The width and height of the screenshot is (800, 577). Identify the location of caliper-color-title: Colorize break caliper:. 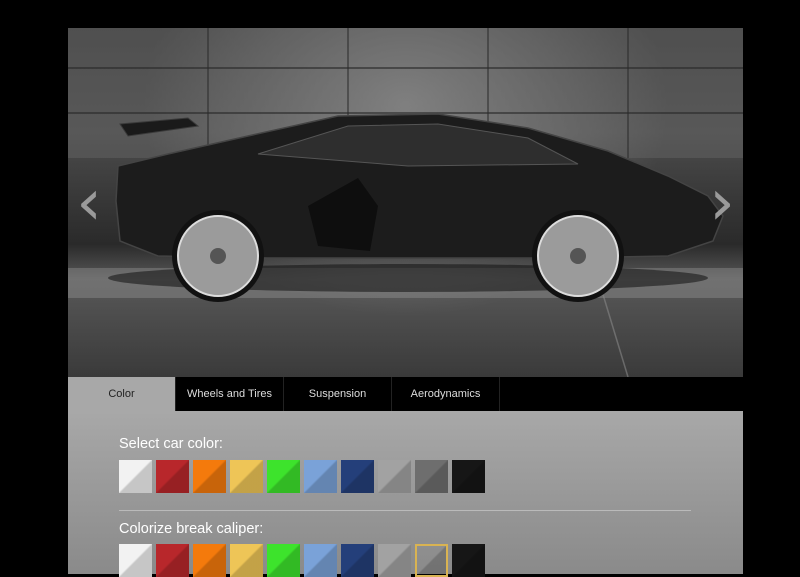
(191, 529).